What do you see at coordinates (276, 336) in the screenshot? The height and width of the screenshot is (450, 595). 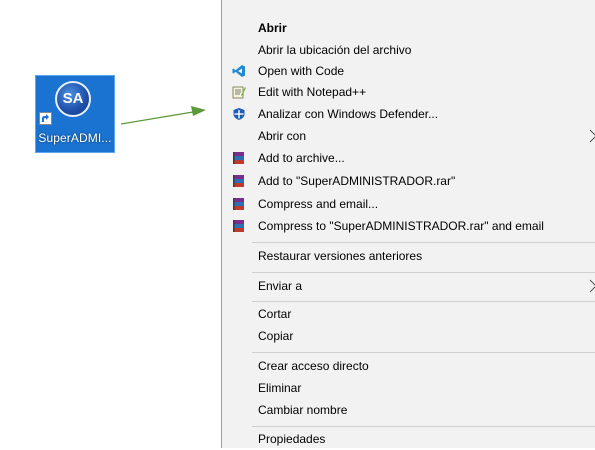 I see `menu-item-label: Copiar` at bounding box center [276, 336].